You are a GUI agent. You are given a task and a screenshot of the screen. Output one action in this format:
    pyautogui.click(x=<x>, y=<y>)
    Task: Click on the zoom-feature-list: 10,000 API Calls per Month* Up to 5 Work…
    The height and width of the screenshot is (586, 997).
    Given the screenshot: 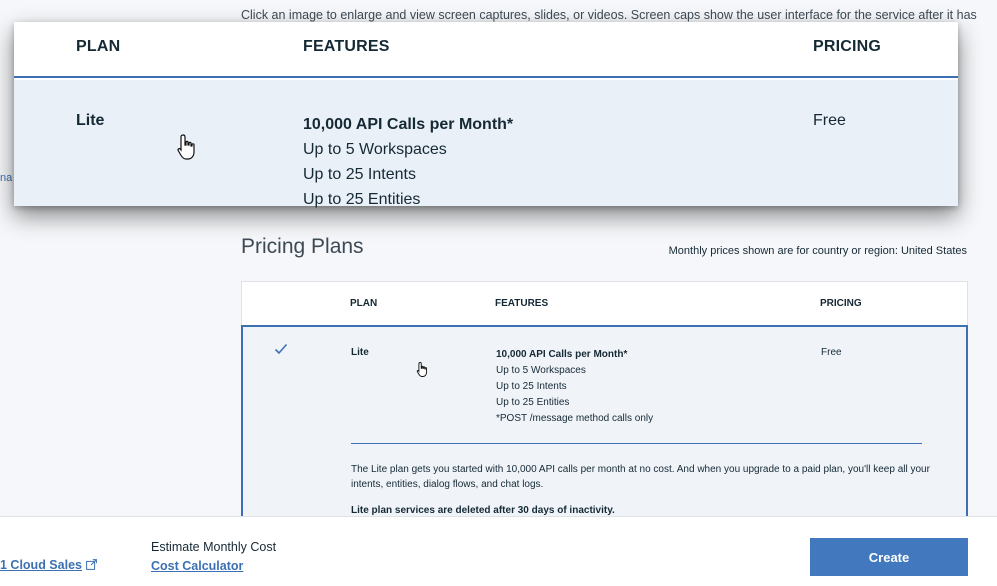 What is the action you would take?
    pyautogui.click(x=408, y=162)
    